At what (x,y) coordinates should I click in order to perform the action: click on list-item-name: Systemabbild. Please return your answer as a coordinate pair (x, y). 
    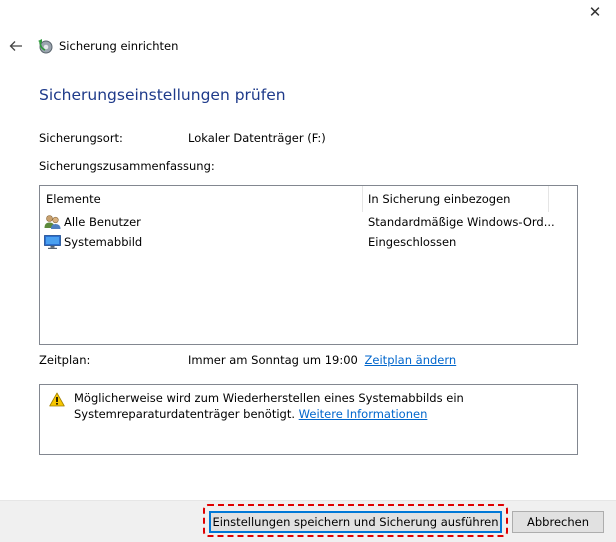
    Looking at the image, I should click on (93, 242).